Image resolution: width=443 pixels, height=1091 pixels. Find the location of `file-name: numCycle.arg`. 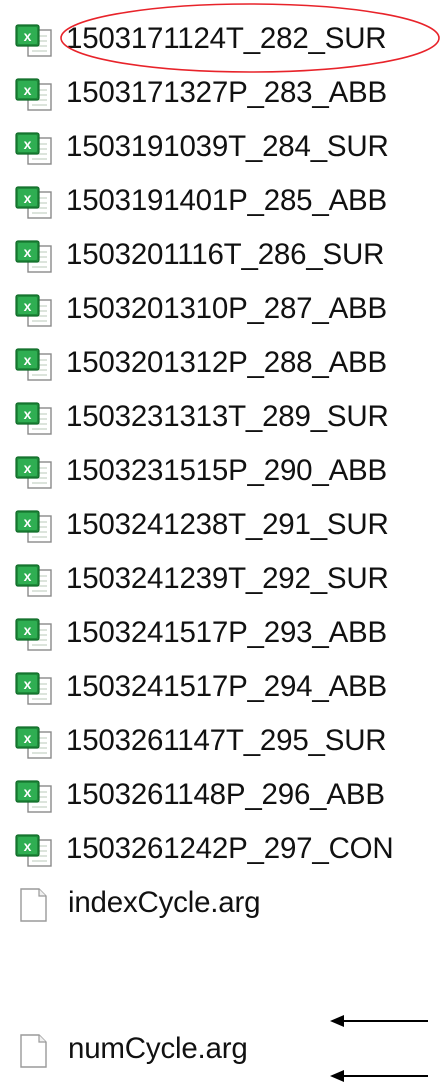

file-name: numCycle.arg is located at coordinates (158, 1048).